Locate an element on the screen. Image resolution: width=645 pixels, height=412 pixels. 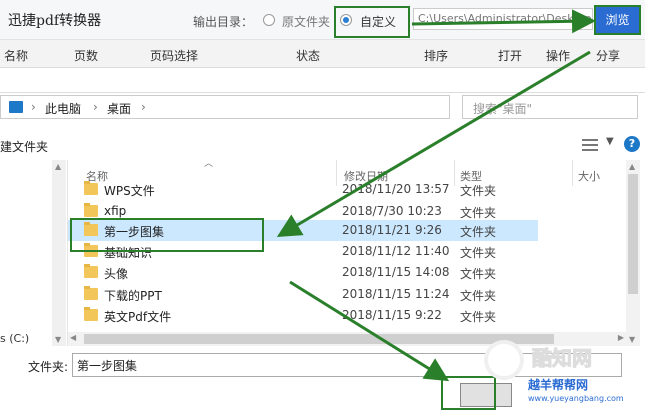
sort-caret-icon: ︿ is located at coordinates (209, 164).